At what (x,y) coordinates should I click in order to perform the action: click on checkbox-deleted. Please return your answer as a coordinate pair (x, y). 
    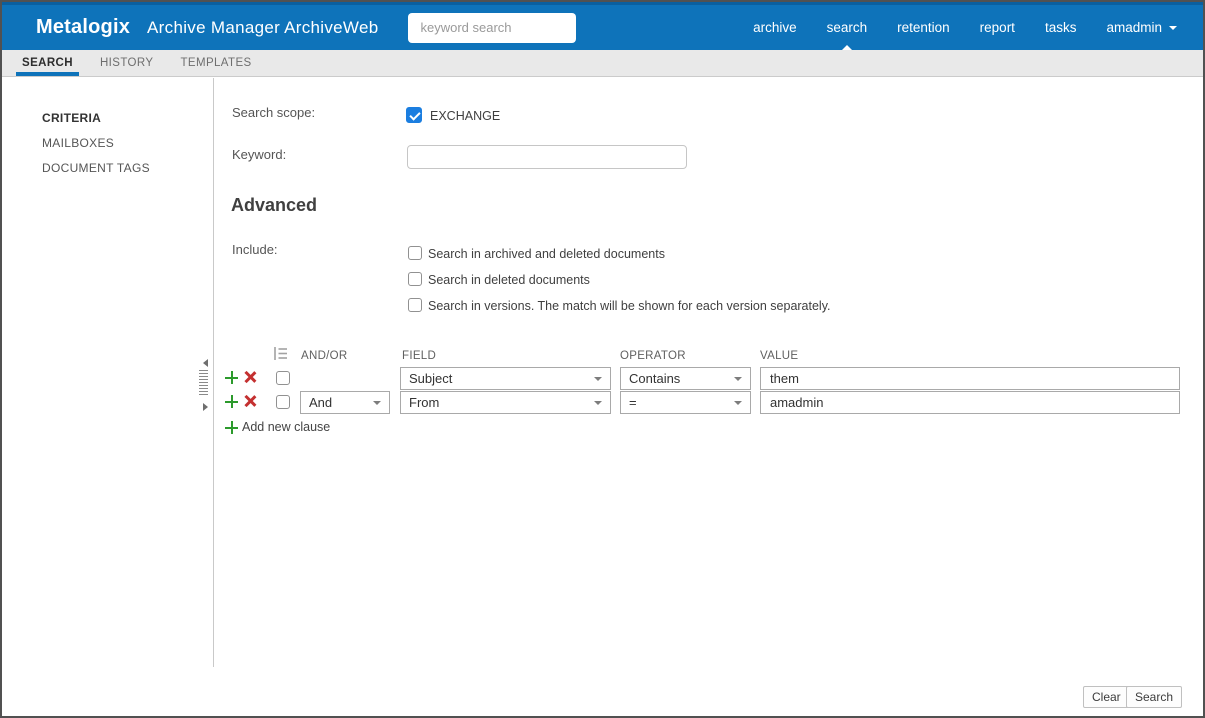
    Looking at the image, I should click on (415, 279).